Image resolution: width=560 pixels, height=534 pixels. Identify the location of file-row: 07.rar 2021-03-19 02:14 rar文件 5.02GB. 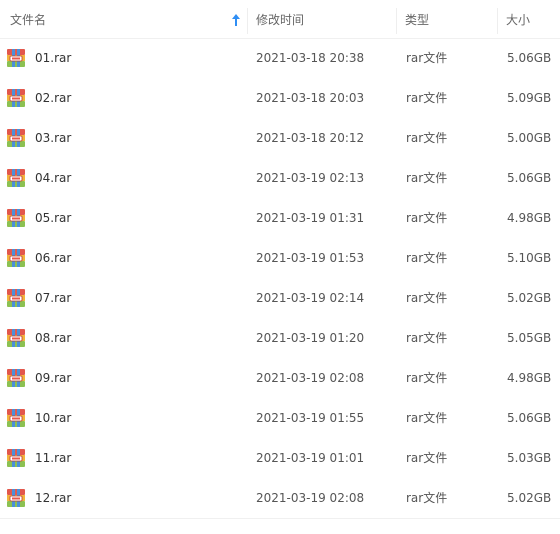
(280, 298).